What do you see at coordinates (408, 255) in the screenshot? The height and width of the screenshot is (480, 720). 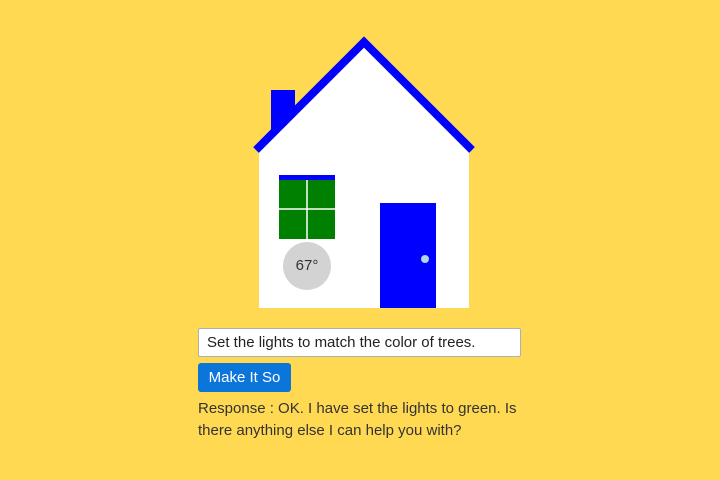 I see `front-door` at bounding box center [408, 255].